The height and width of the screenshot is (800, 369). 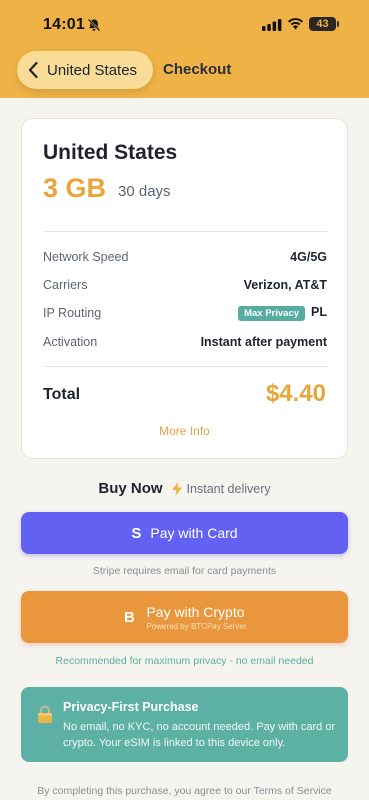 I want to click on buy-now-title: Buy Now, so click(x=130, y=488).